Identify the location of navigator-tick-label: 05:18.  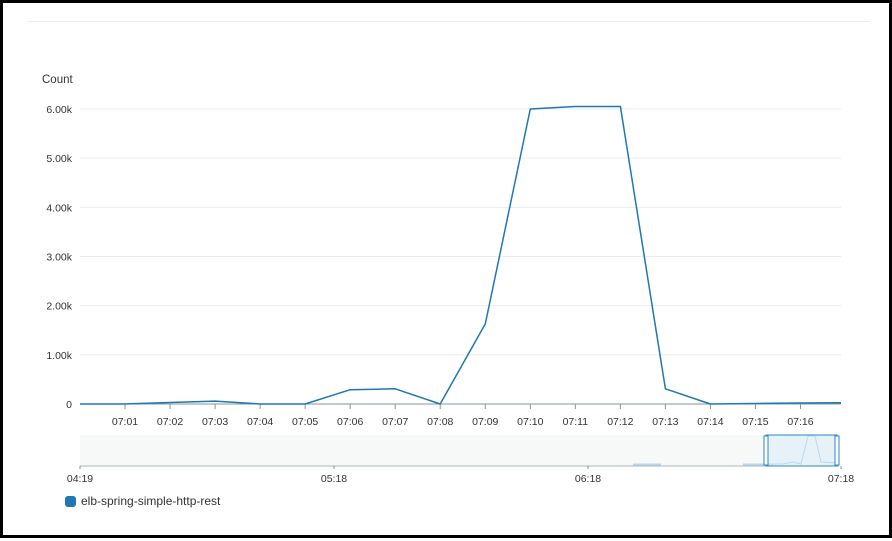
(334, 479).